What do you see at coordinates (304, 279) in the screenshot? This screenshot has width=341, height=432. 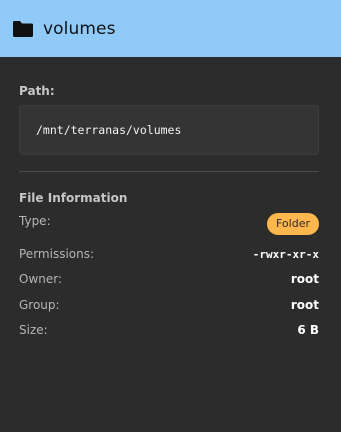 I see `owner-value: root` at bounding box center [304, 279].